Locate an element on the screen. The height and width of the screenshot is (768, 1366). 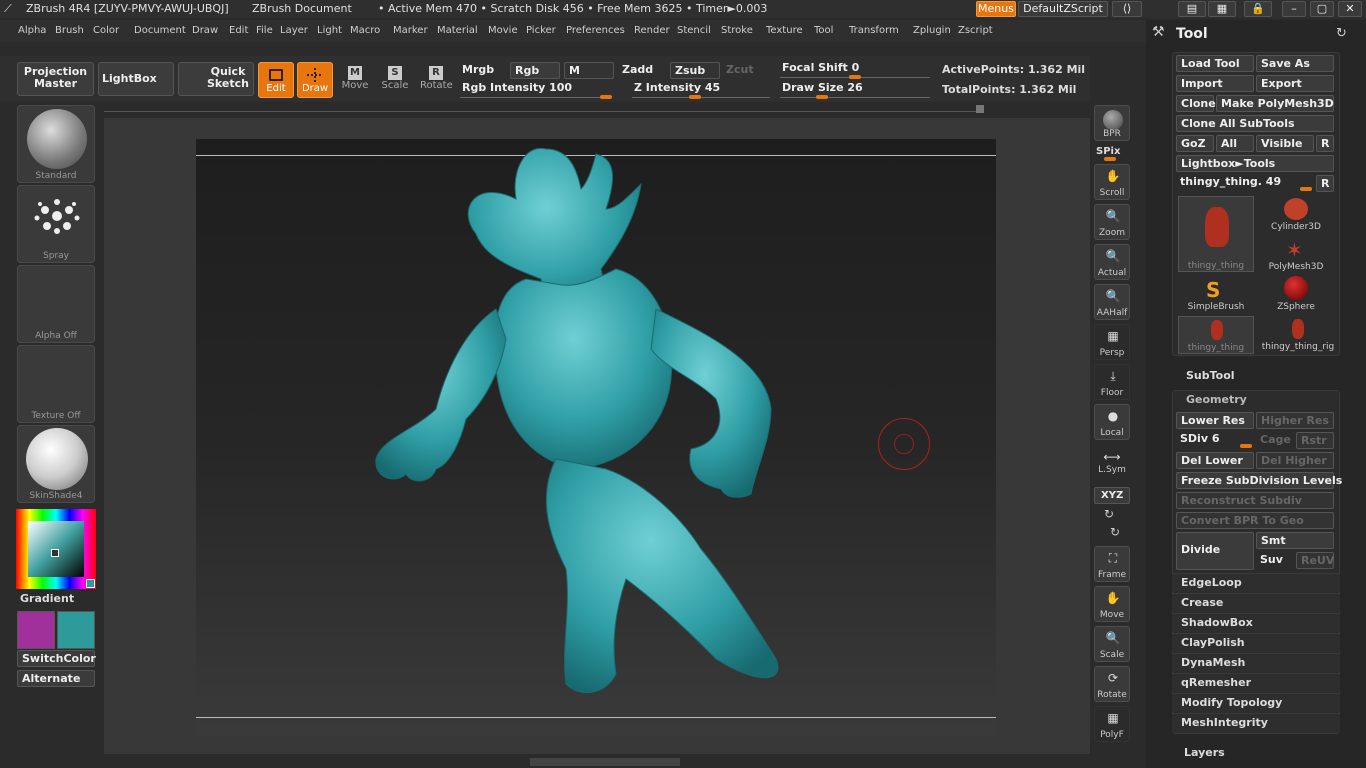
brush-thumbnail: Standard is located at coordinates (56, 144).